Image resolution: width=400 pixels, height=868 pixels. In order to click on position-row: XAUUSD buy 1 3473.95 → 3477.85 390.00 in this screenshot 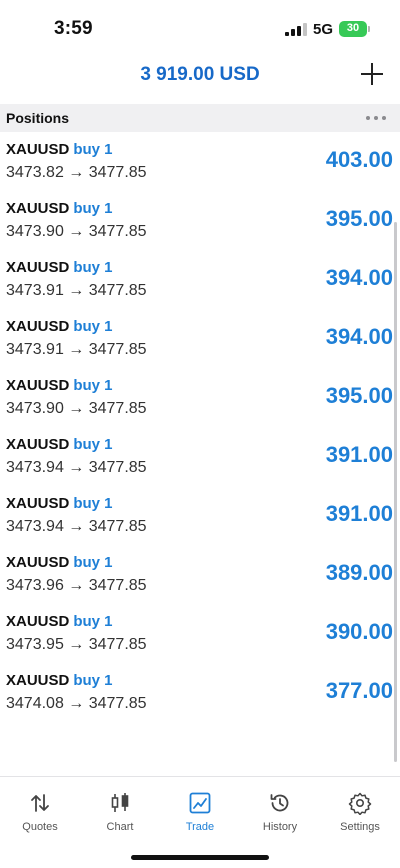, I will do `click(200, 633)`.